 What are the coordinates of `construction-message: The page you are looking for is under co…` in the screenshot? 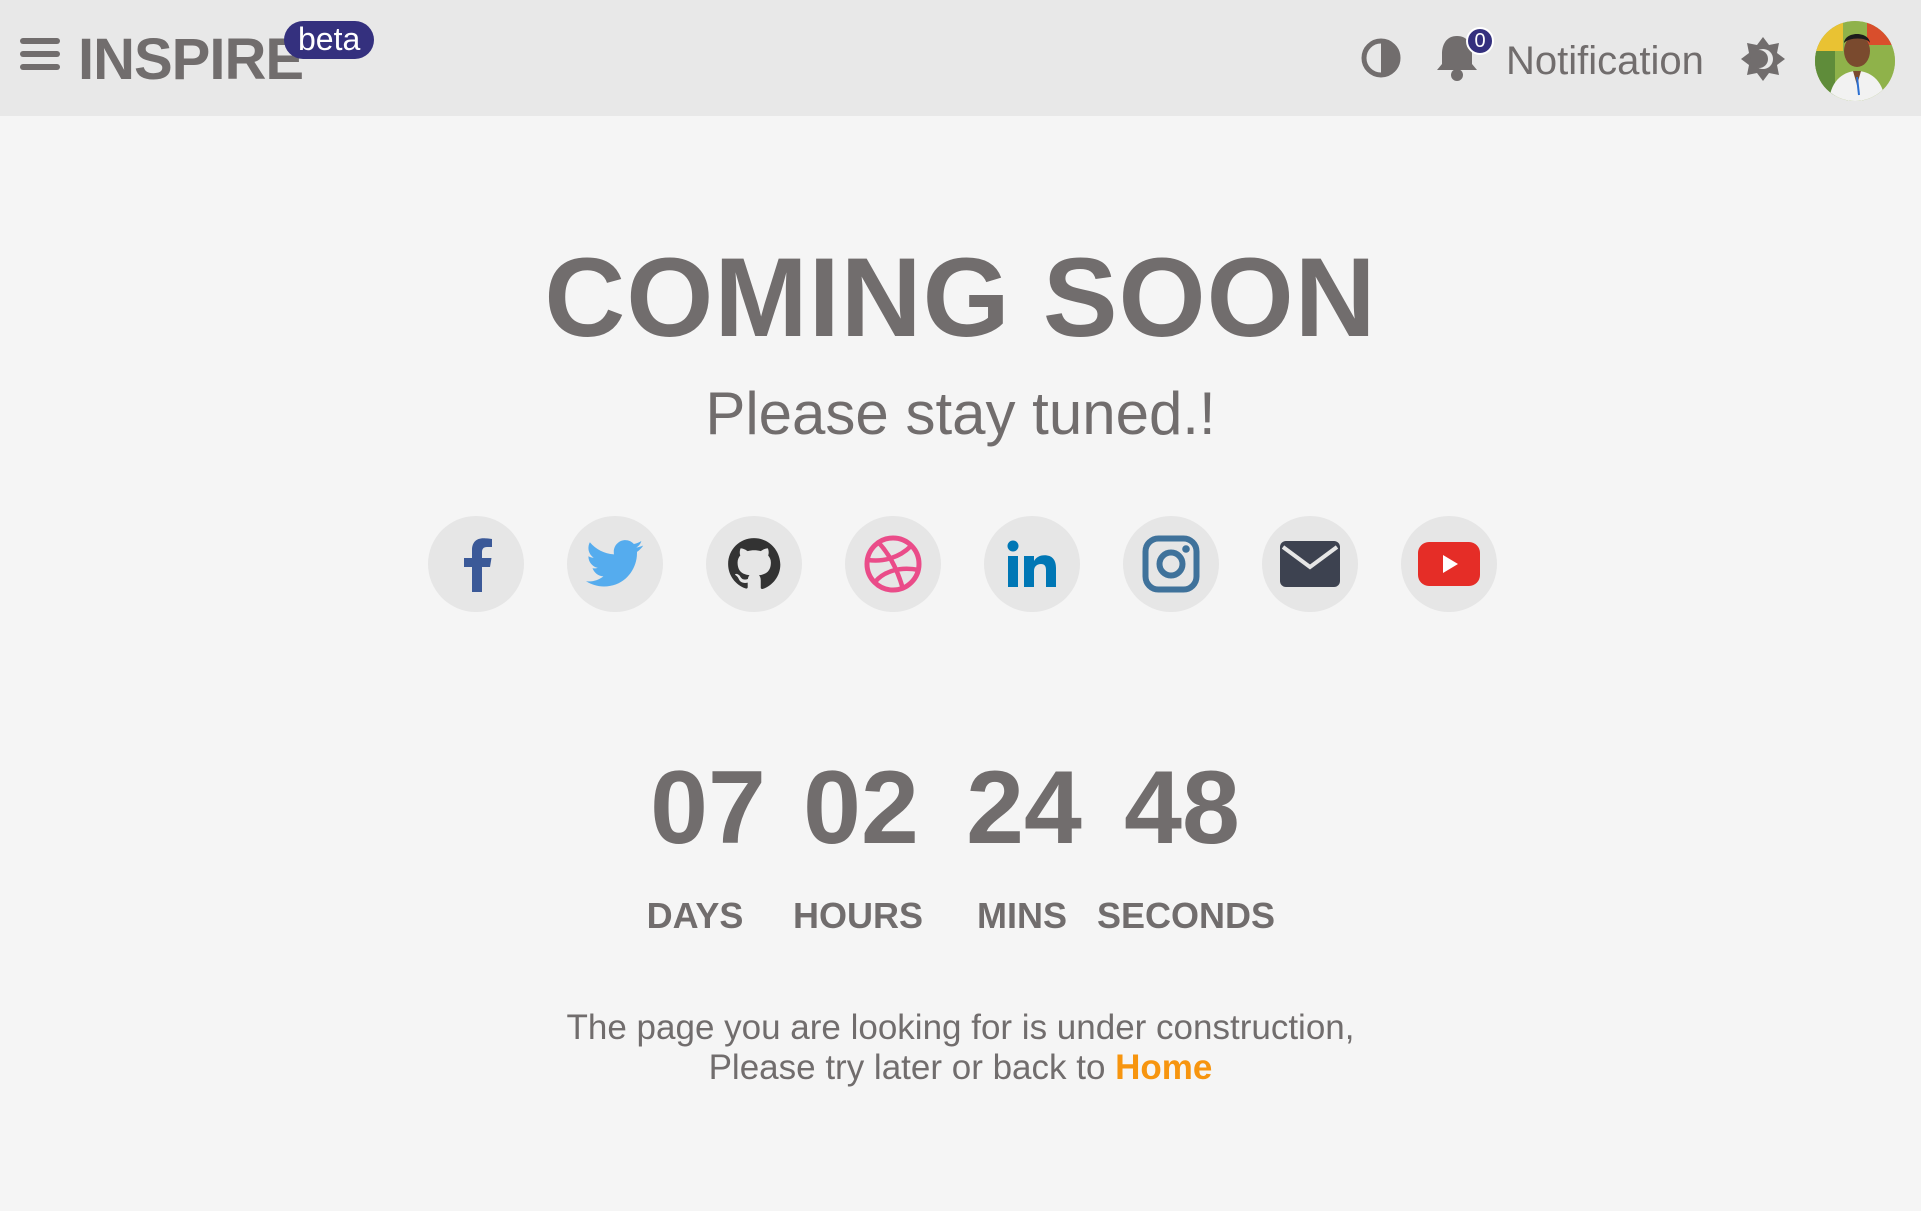 It's located at (960, 1048).